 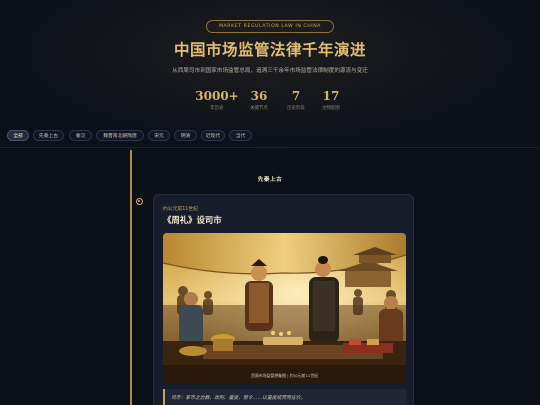 I want to click on filter-chip-song-yuan: 宋元, so click(x=159, y=135).